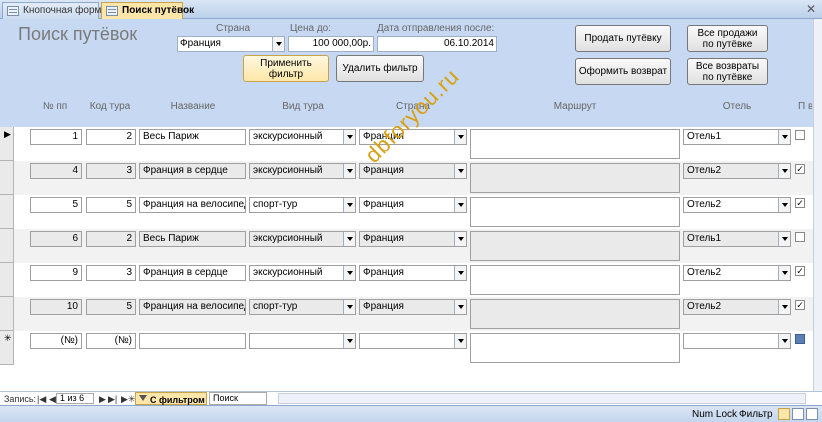 This screenshot has width=822, height=422. Describe the element at coordinates (56, 171) in the screenshot. I see `cell-num: 4` at that location.